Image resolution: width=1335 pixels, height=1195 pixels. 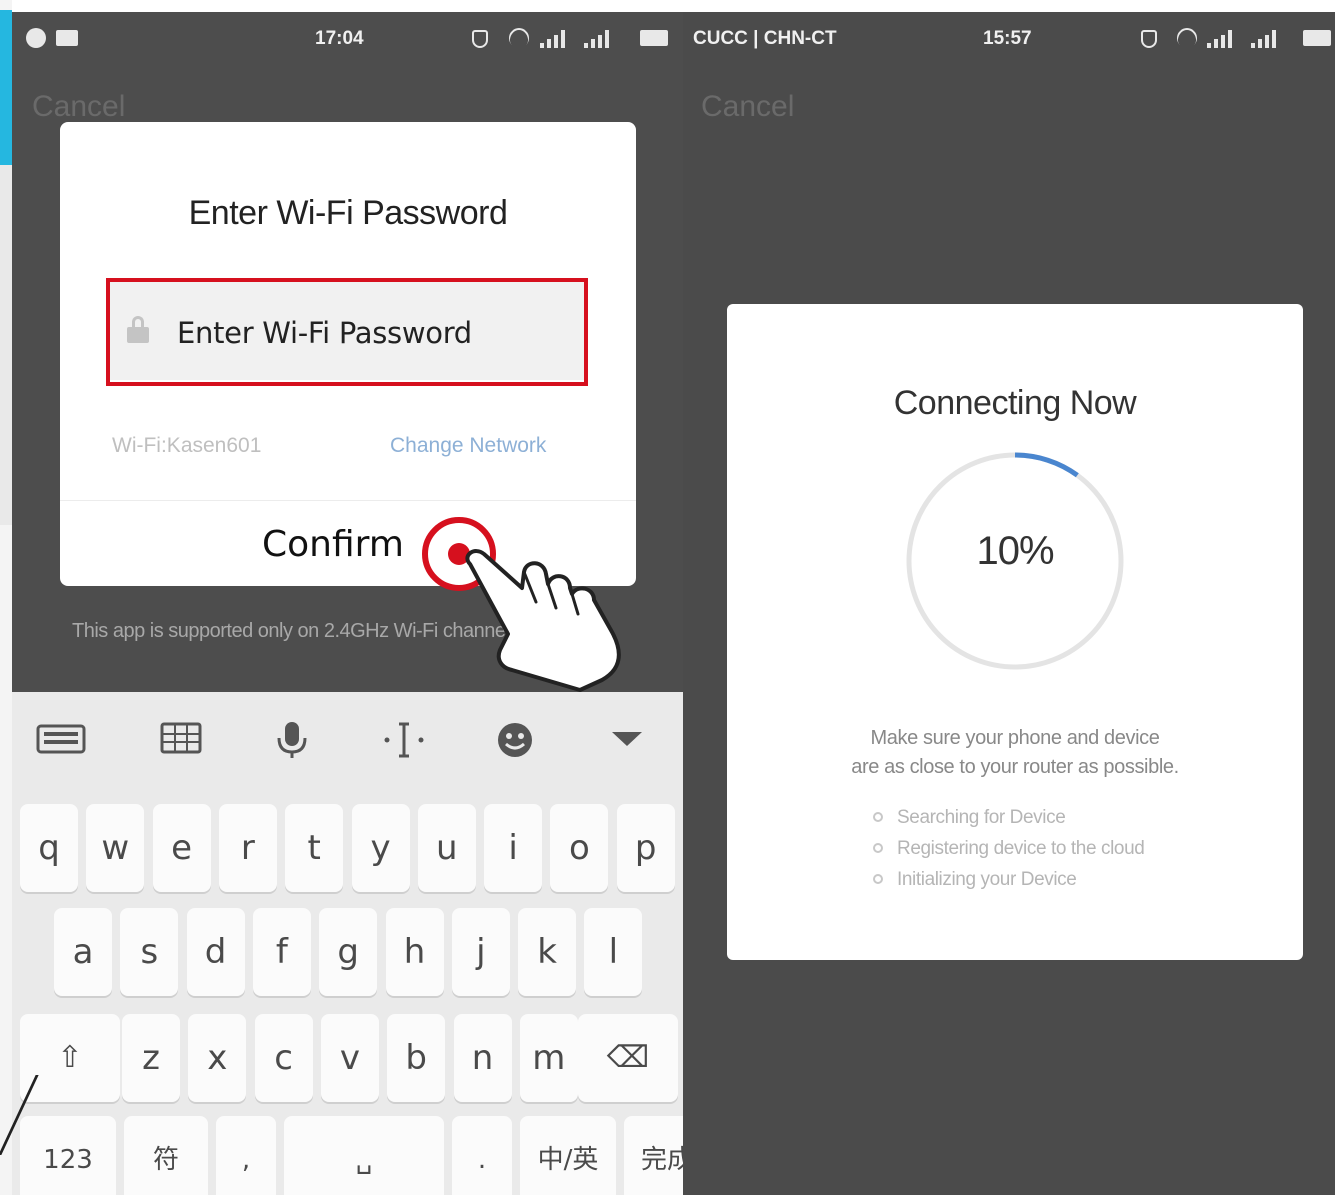 What do you see at coordinates (673, 6) in the screenshot?
I see `top-margin` at bounding box center [673, 6].